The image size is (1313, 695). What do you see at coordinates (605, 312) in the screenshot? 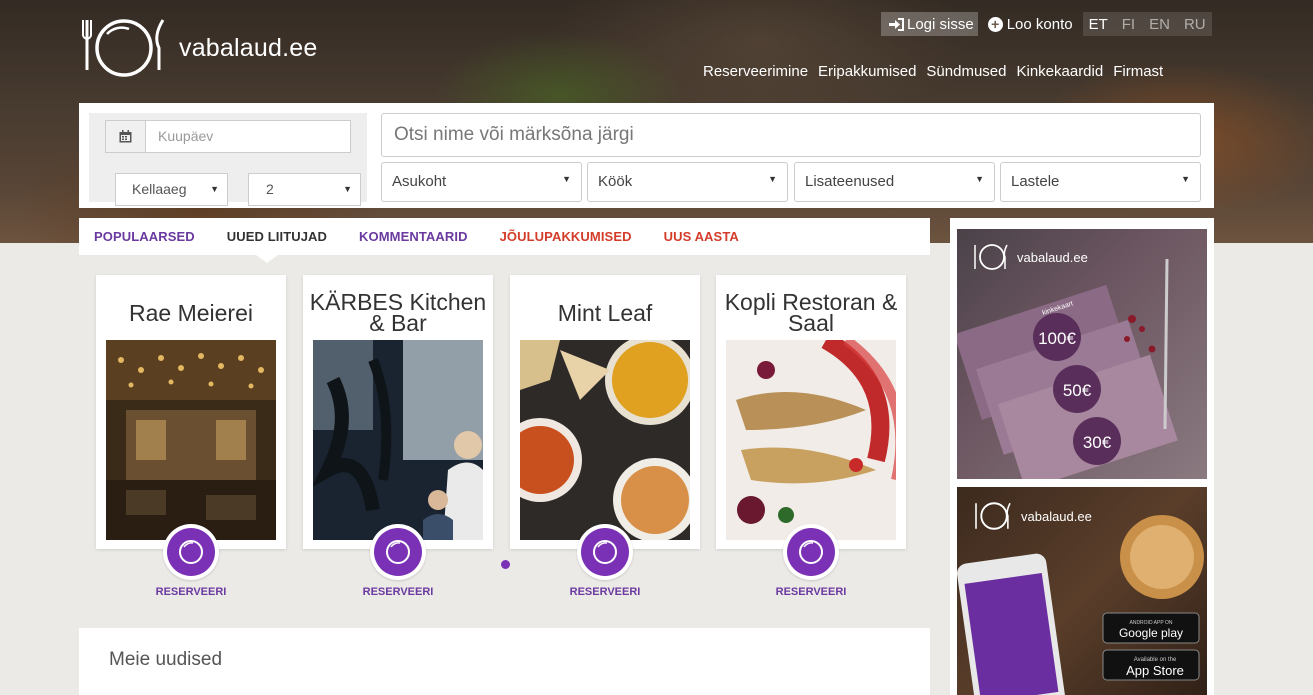
I see `restaurant-name: Mint Leaf` at bounding box center [605, 312].